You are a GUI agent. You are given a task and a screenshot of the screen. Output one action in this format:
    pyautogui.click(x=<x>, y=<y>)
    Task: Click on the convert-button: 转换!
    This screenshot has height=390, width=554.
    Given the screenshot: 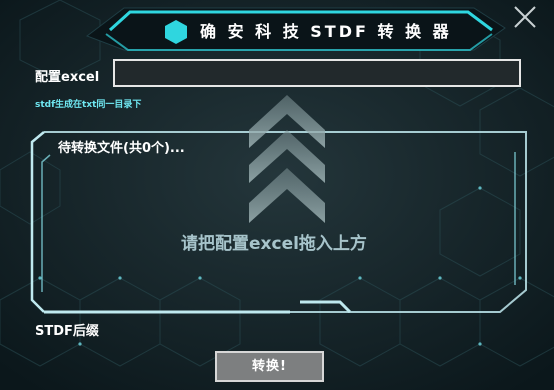 What is the action you would take?
    pyautogui.click(x=269, y=366)
    